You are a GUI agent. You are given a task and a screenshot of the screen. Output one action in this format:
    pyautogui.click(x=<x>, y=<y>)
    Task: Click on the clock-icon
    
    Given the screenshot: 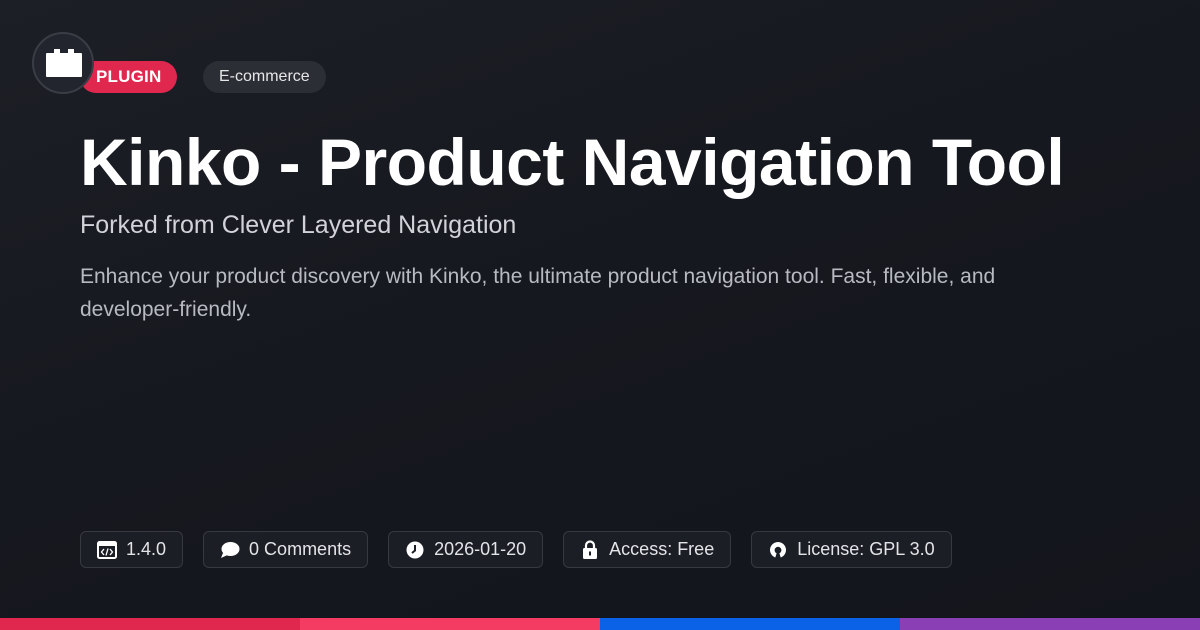 What is the action you would take?
    pyautogui.click(x=415, y=550)
    